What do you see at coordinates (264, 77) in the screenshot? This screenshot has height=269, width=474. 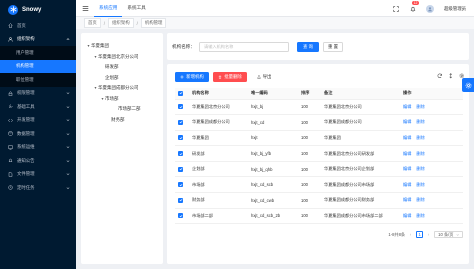 I see `export-button: 导出` at bounding box center [264, 77].